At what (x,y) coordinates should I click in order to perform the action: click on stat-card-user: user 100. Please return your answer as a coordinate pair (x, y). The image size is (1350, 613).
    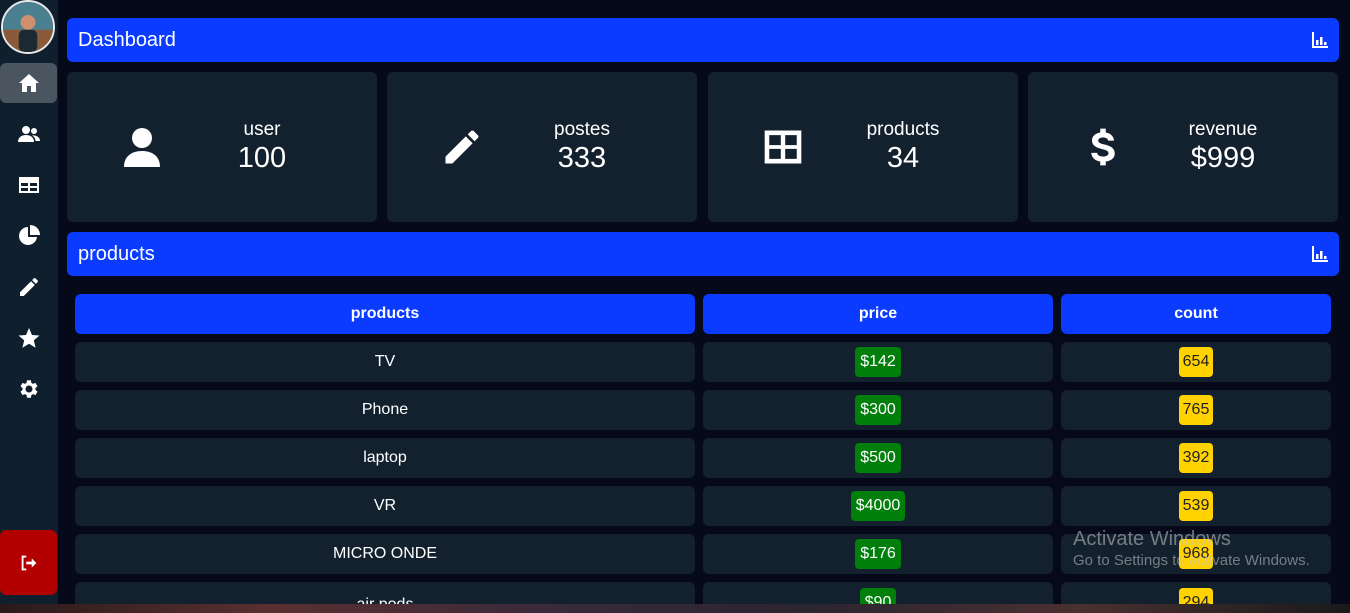
    Looking at the image, I should click on (222, 147).